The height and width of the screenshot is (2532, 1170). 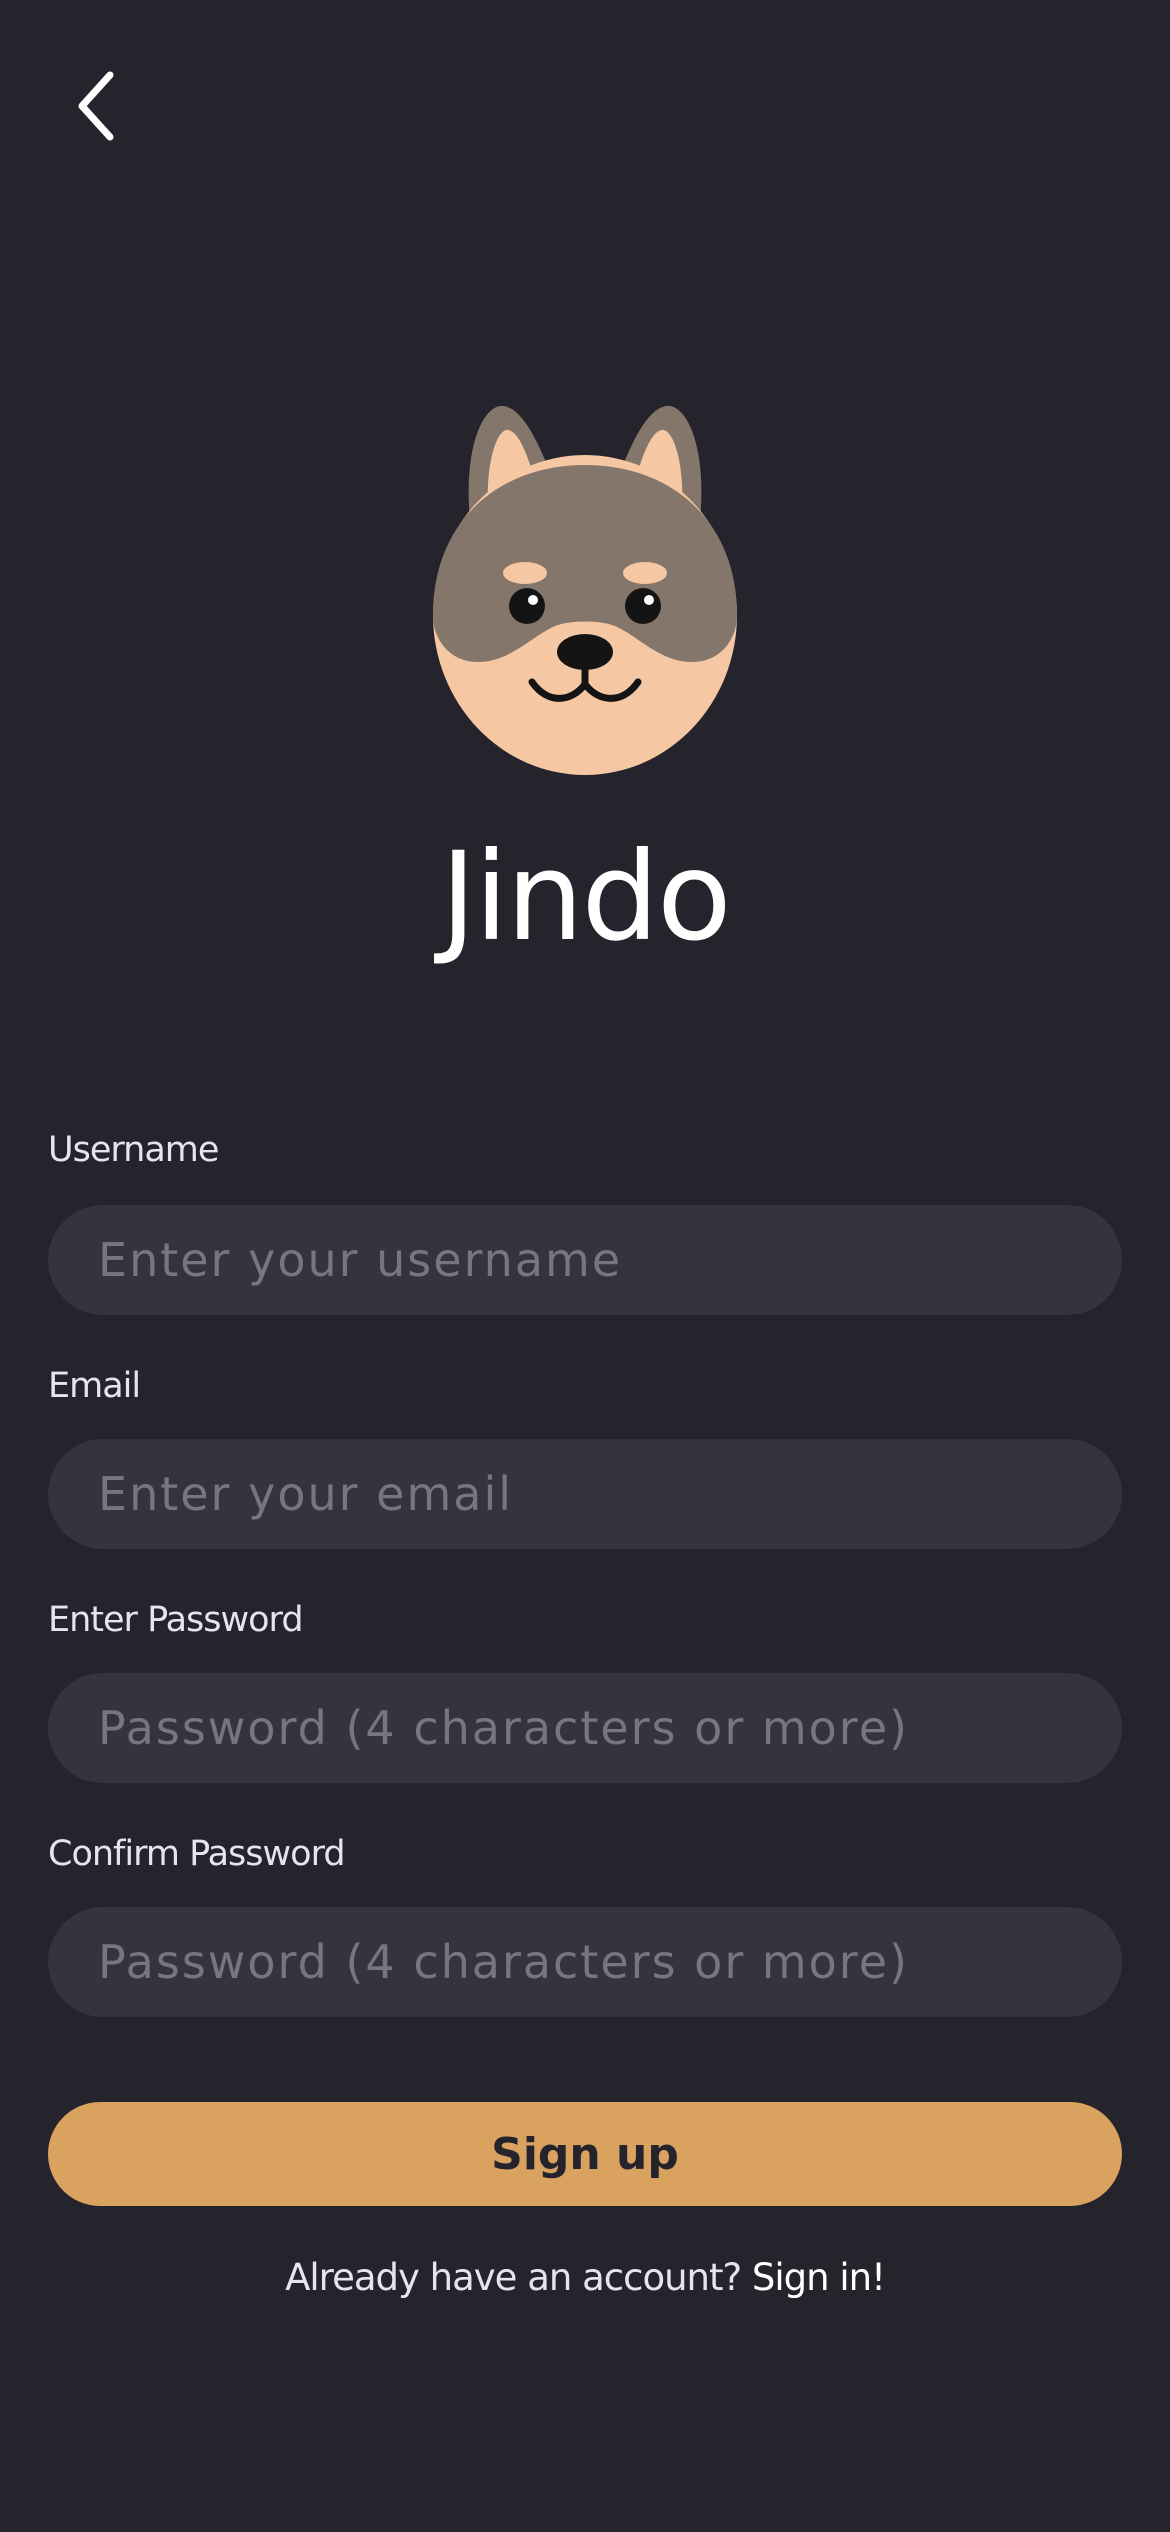 I want to click on sign-in-link: Sign in!, so click(x=819, y=2277).